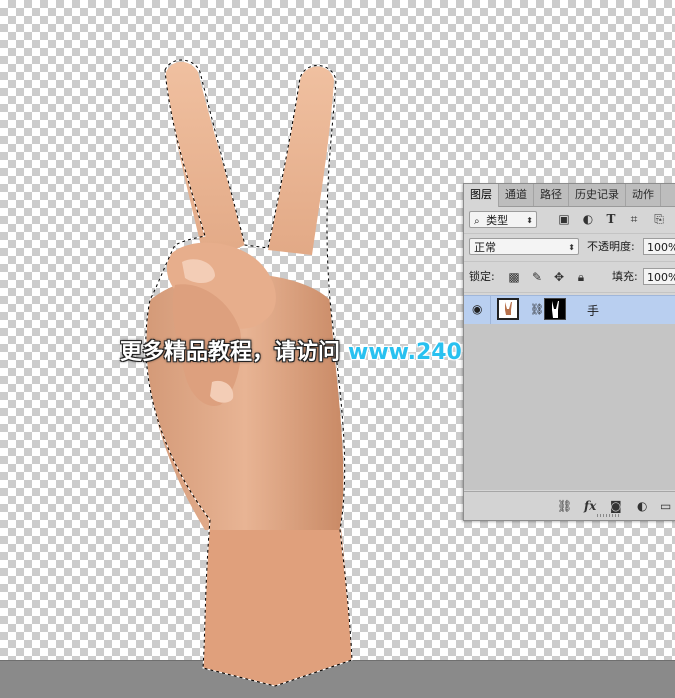 The height and width of the screenshot is (698, 675). Describe the element at coordinates (490, 310) in the screenshot. I see `divider` at that location.